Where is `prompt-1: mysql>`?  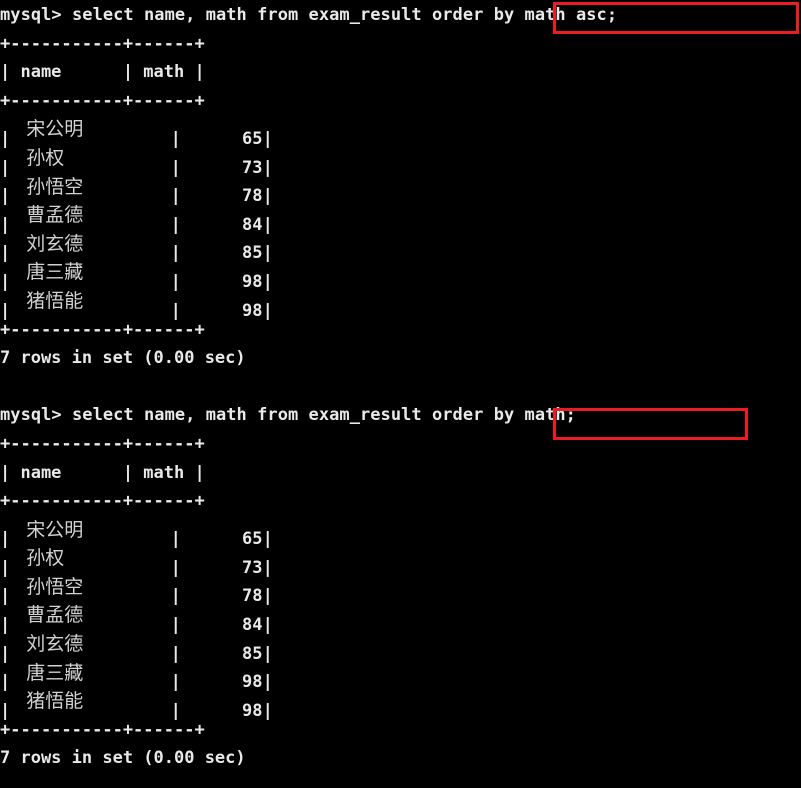
prompt-1: mysql> is located at coordinates (36, 15).